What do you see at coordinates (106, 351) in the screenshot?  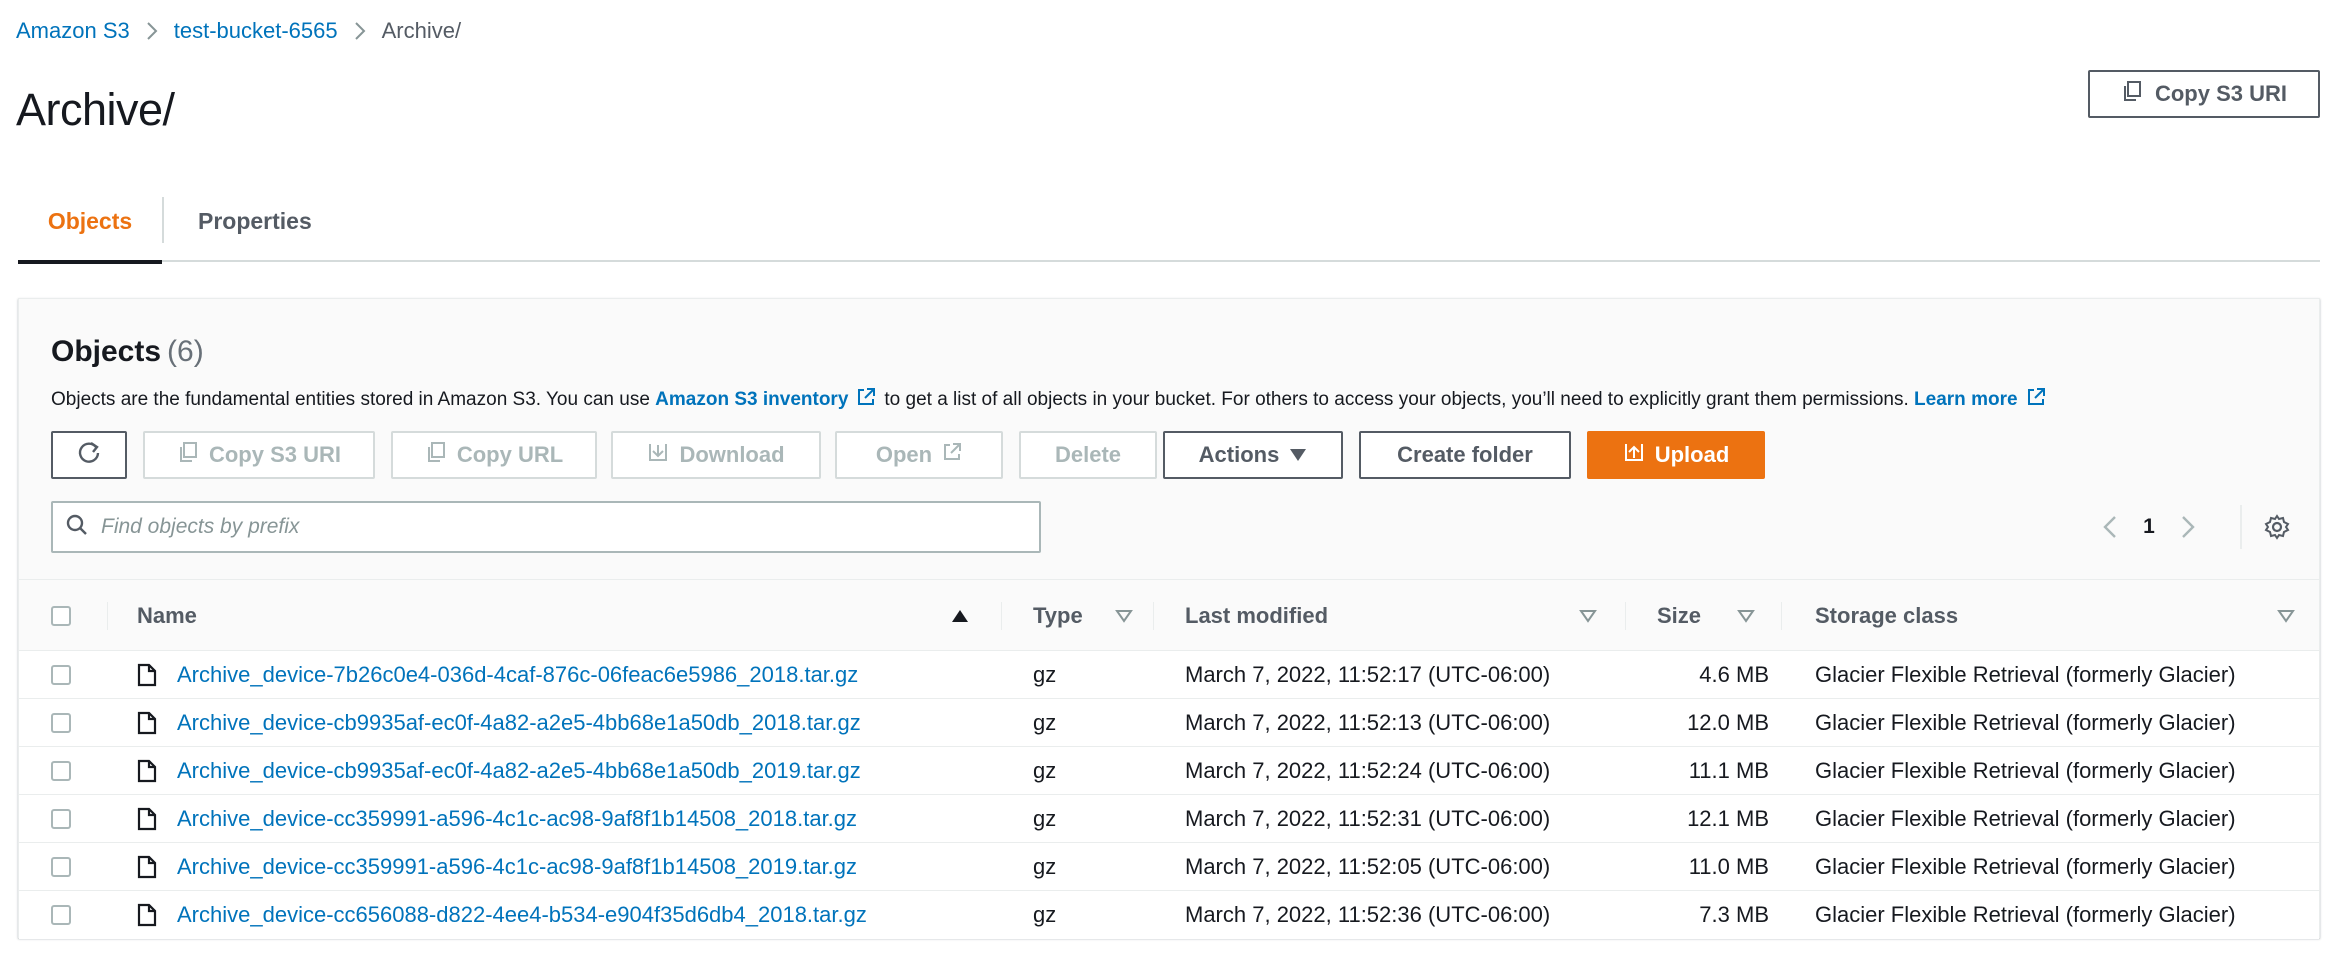 I see `objects-heading-title: Objects` at bounding box center [106, 351].